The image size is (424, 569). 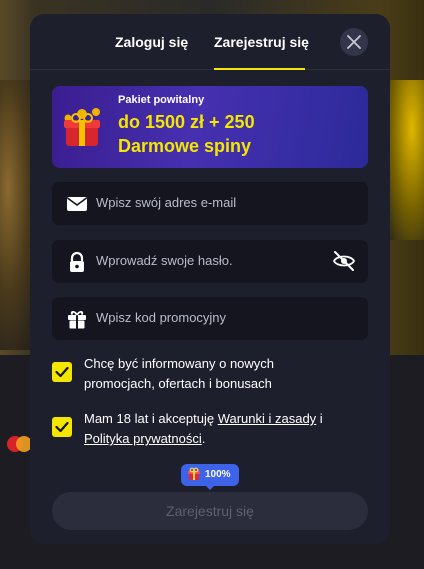 I want to click on marketing-text-line2: promocjach, ofertach i bonusach, so click(x=178, y=383).